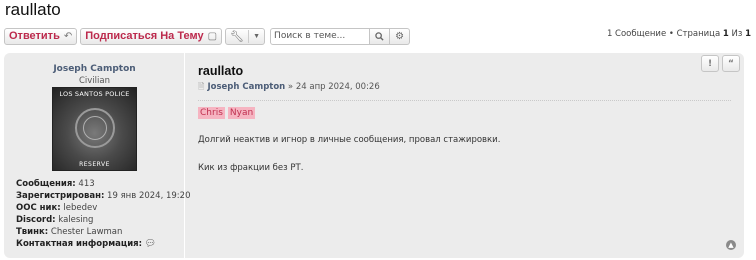 This screenshot has width=756, height=260. Describe the element at coordinates (257, 36) in the screenshot. I see `chevron-down-icon: ▼` at that location.